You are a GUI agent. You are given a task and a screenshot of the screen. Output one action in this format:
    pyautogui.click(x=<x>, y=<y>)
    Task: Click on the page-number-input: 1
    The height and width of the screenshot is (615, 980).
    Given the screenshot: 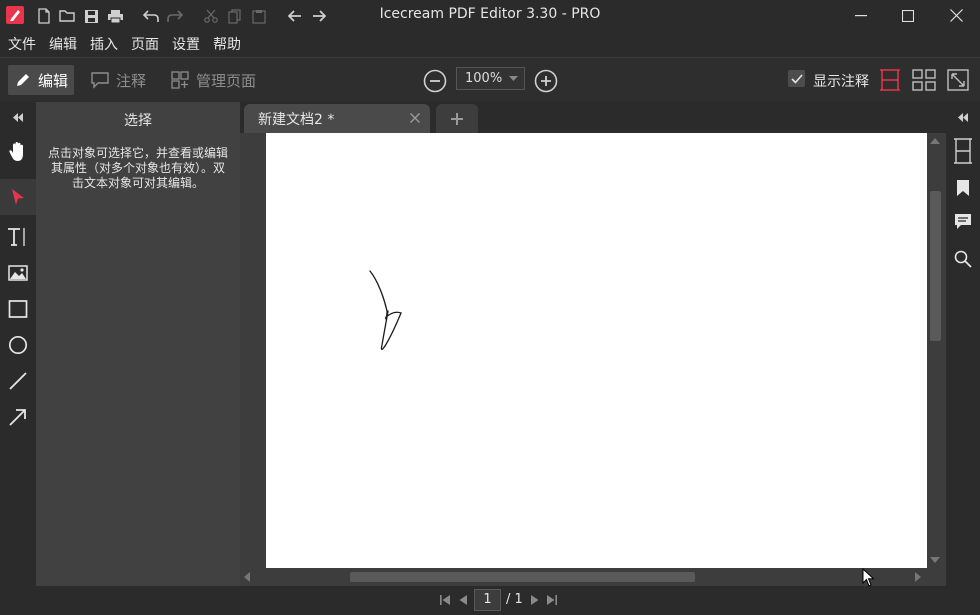 What is the action you would take?
    pyautogui.click(x=487, y=600)
    